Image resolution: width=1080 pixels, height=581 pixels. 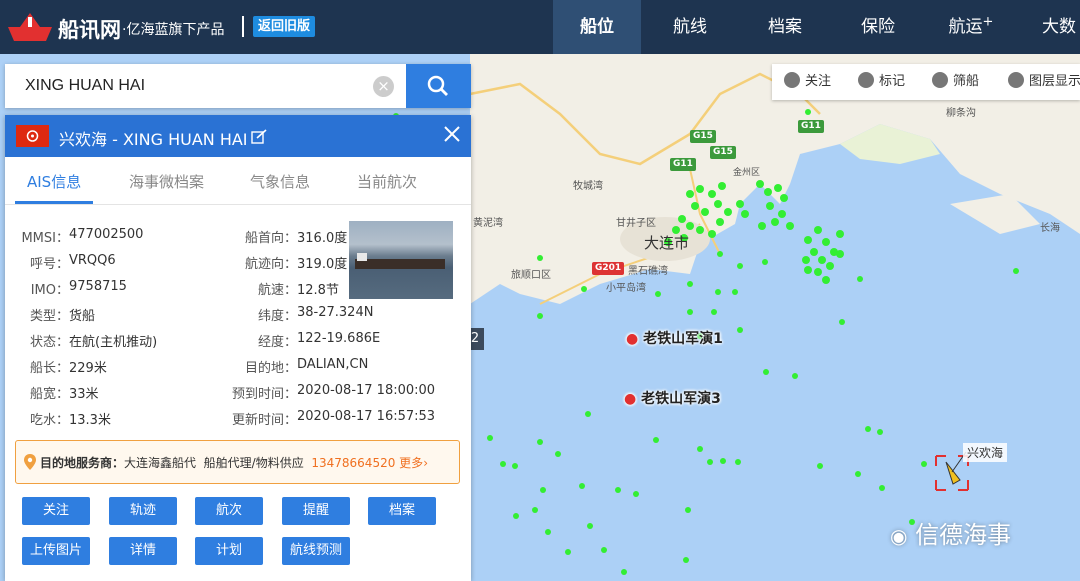 What do you see at coordinates (1061, 27) in the screenshot?
I see `nav-big-data: 大数` at bounding box center [1061, 27].